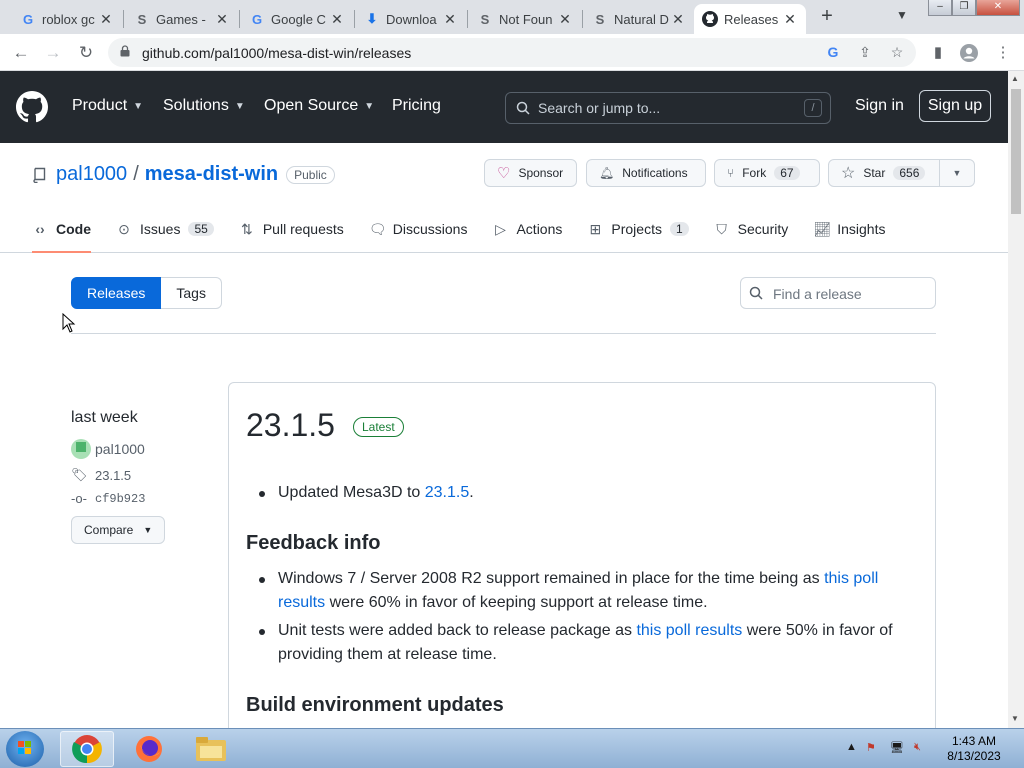 This screenshot has width=1024, height=768. What do you see at coordinates (504, 173) in the screenshot?
I see `heart-icon: ♡` at bounding box center [504, 173].